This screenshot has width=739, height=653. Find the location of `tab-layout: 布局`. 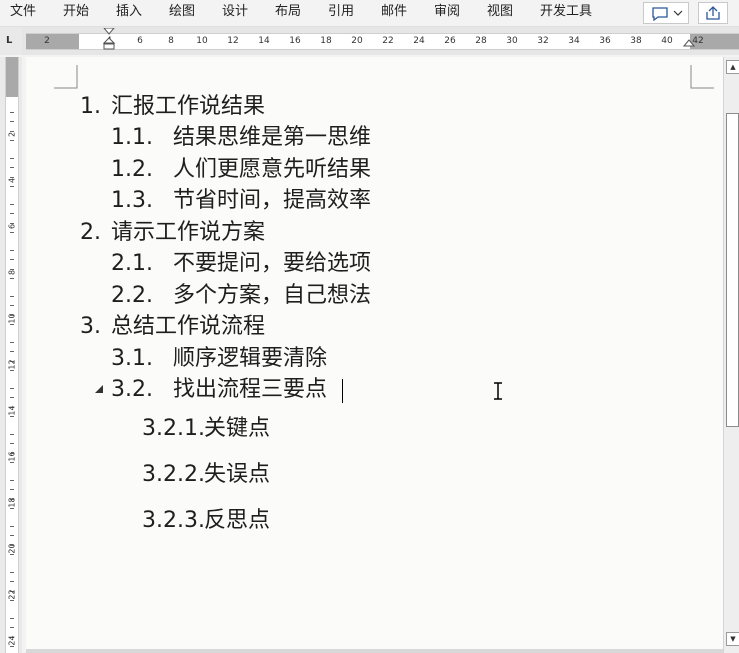

tab-layout: 布局 is located at coordinates (288, 12).